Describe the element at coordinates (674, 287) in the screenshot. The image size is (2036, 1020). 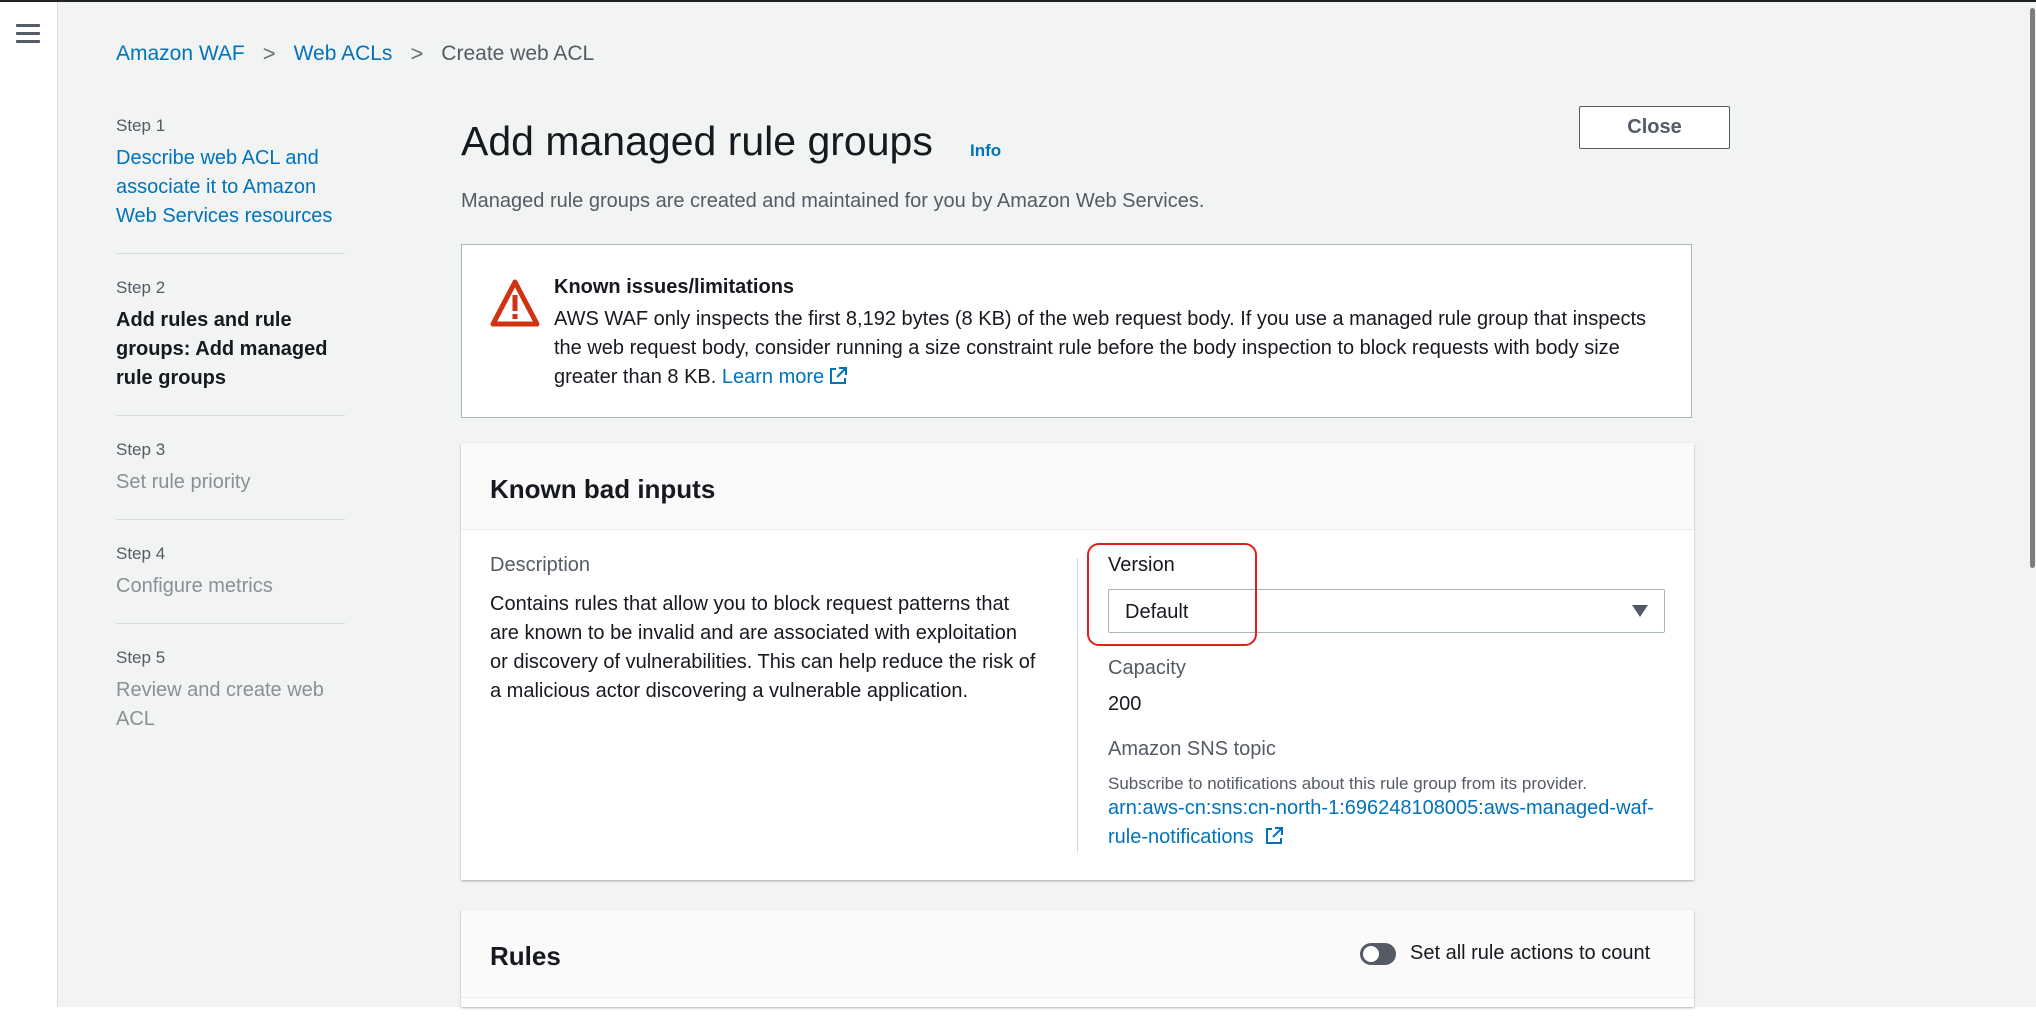
I see `alert-title: Known issues/limitations` at that location.